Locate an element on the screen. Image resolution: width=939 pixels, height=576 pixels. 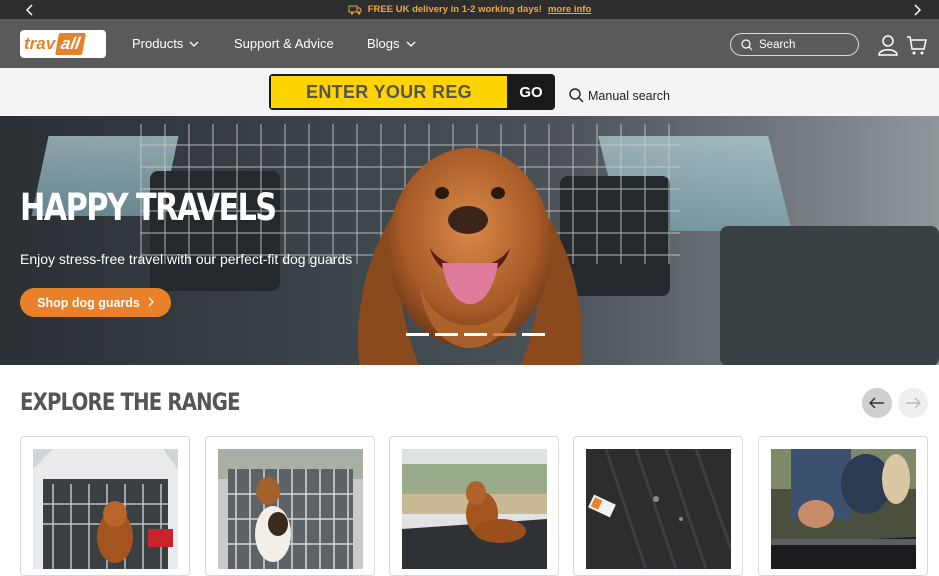
explore-range-title: EXPLORE THE RANGE is located at coordinates (130, 402).